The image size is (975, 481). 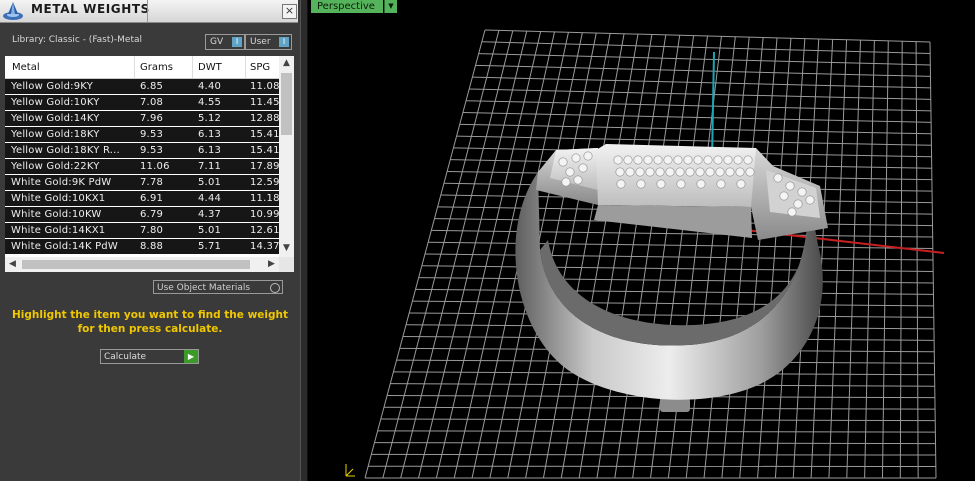 I want to click on table-row: Yellow Gold:18KY 9.53 6.13 15.41, so click(x=142, y=134).